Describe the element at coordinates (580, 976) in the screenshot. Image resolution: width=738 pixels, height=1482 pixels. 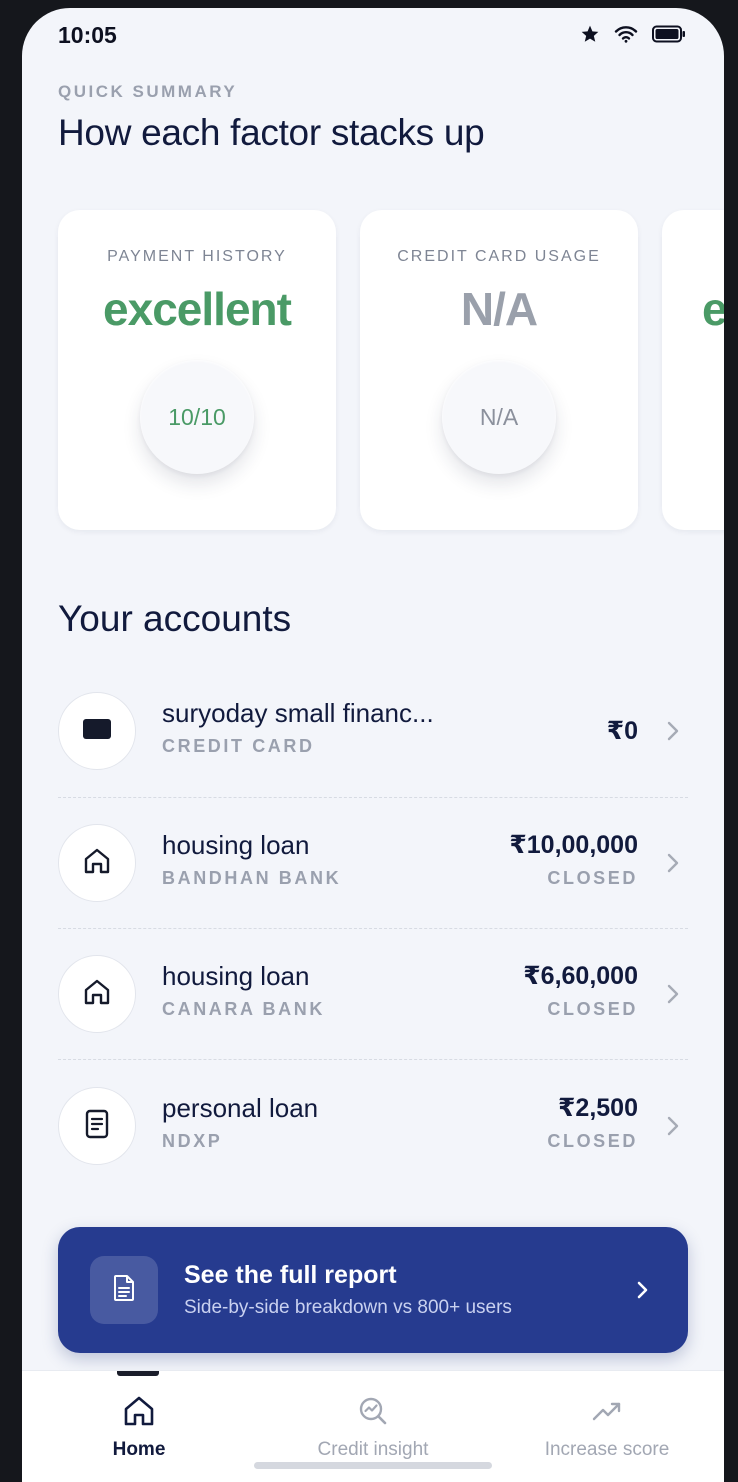
I see `account-amount: ₹6,60,000` at that location.